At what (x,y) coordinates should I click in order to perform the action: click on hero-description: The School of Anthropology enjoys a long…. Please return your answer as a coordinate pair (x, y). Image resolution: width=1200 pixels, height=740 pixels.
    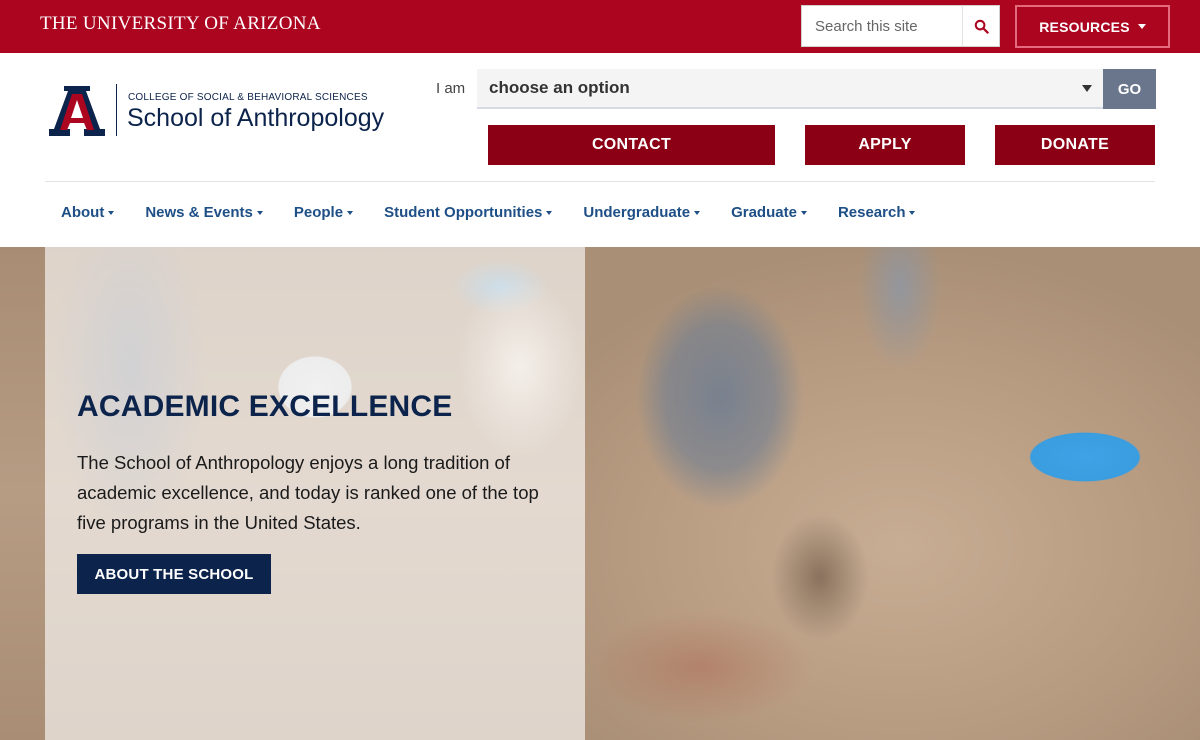
    Looking at the image, I should click on (308, 492).